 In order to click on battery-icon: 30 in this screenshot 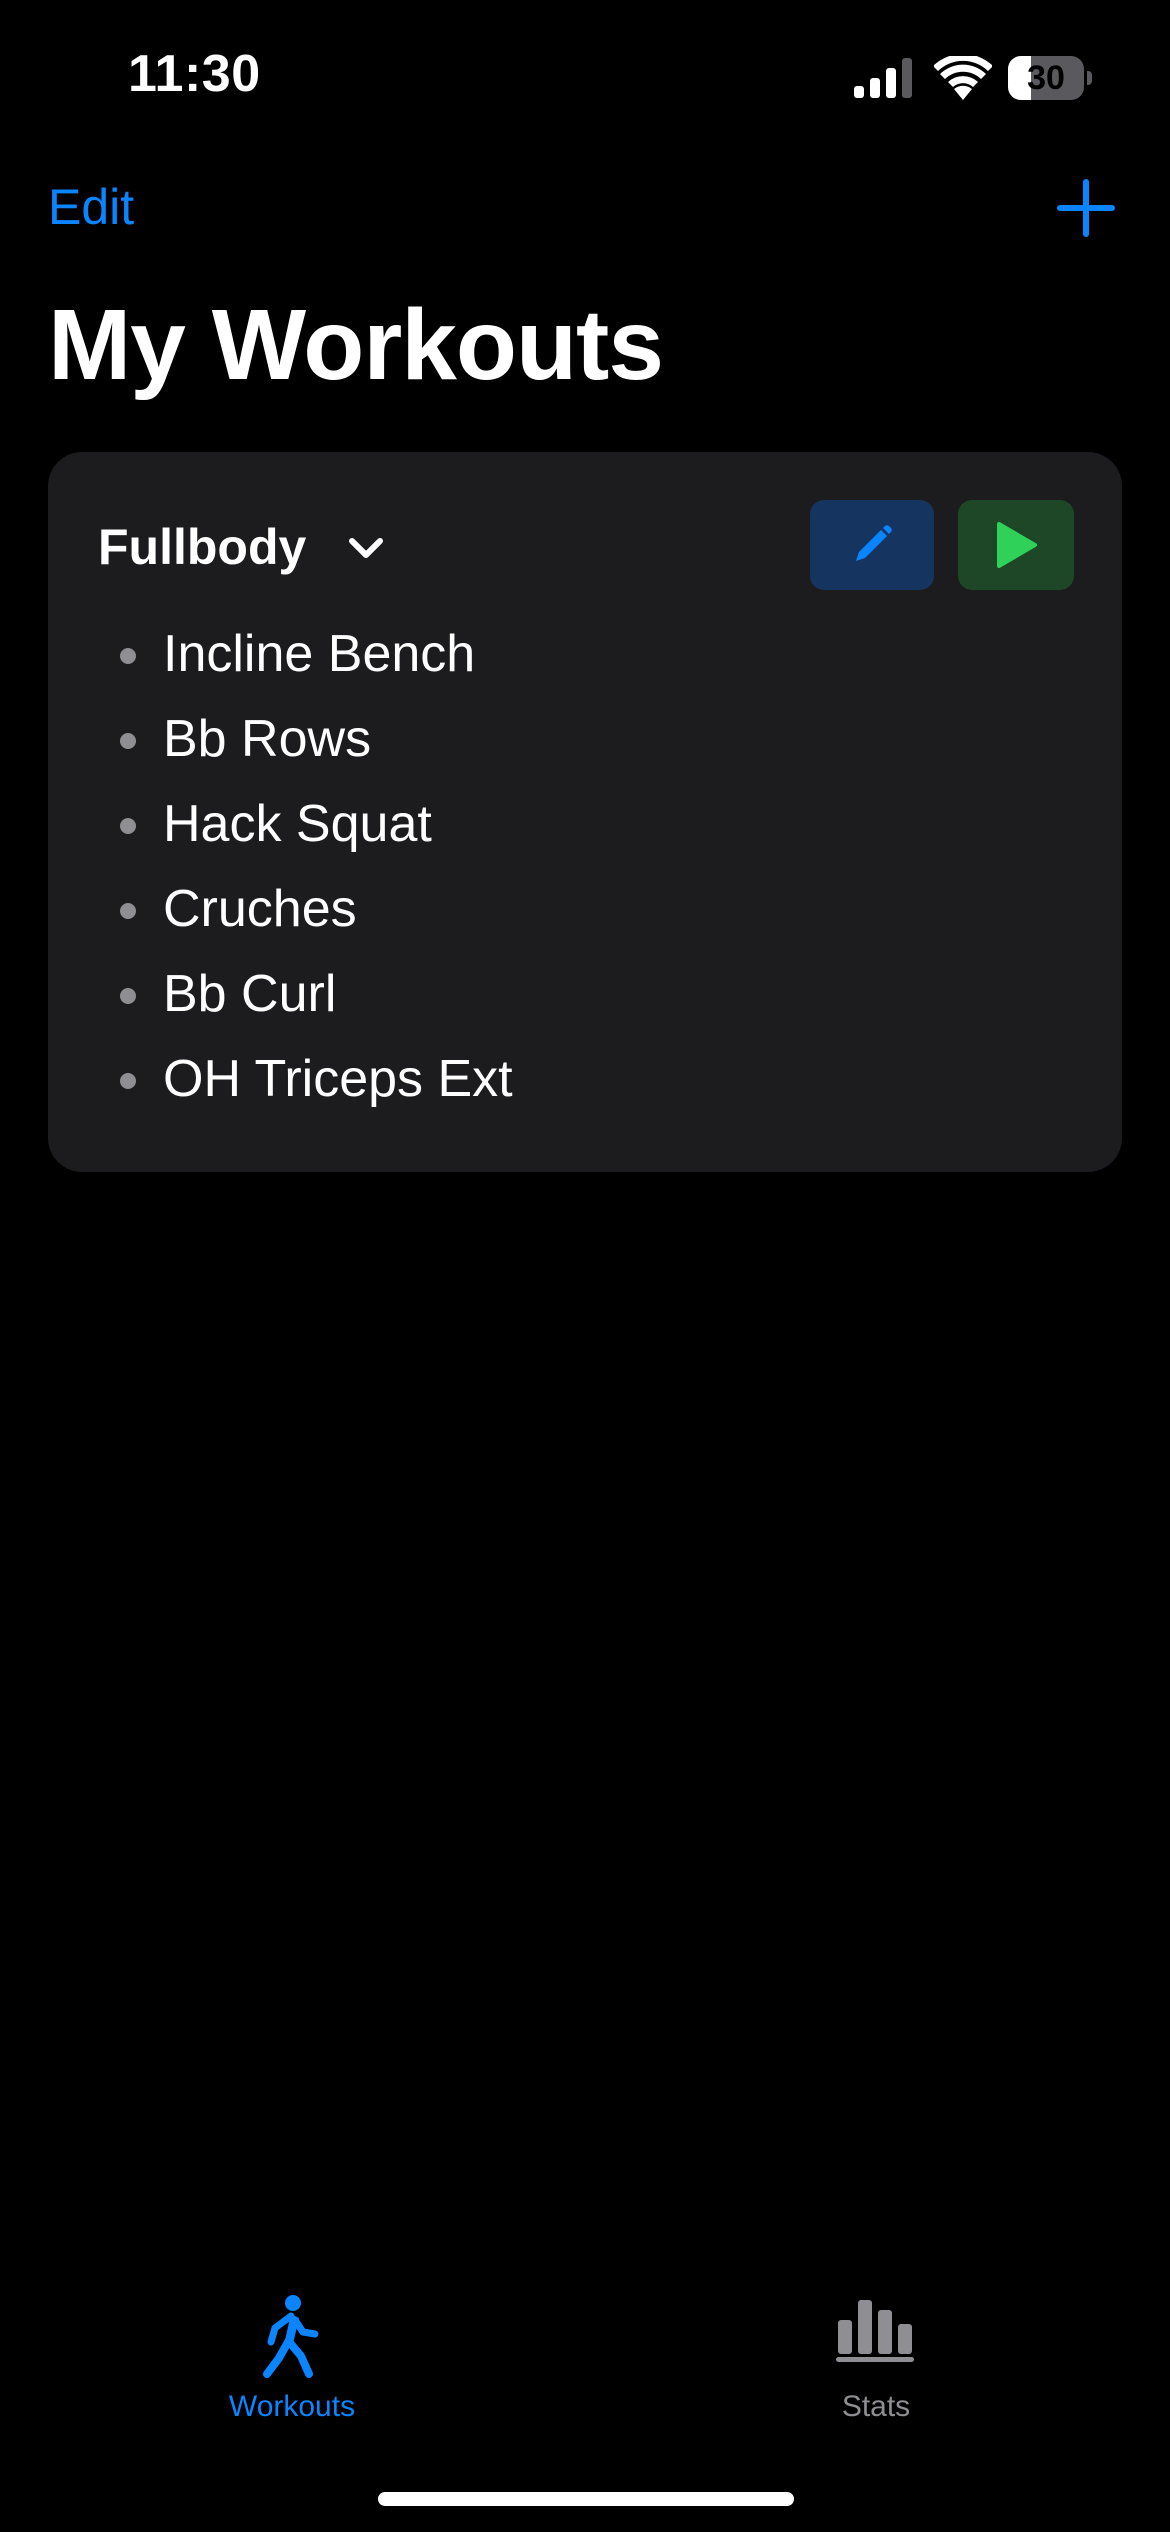, I will do `click(1050, 78)`.